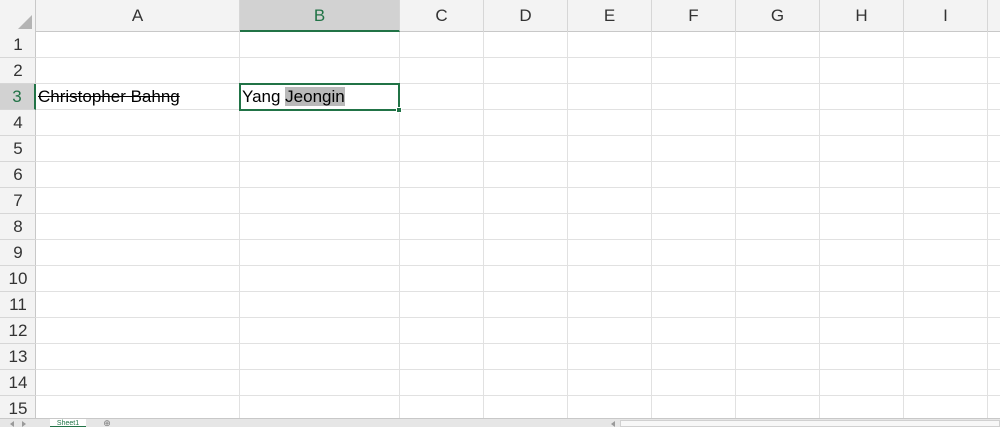 The height and width of the screenshot is (427, 1000). What do you see at coordinates (500, 422) in the screenshot?
I see `sheet-tab-bar: Sheet1 ⊕` at bounding box center [500, 422].